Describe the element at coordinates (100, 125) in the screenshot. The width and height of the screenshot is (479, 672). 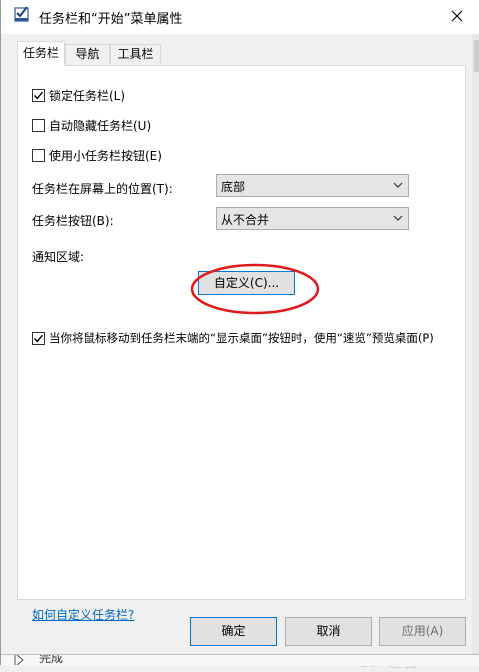
I see `auto-hide-label: 自动隐藏任务栏(U)` at that location.